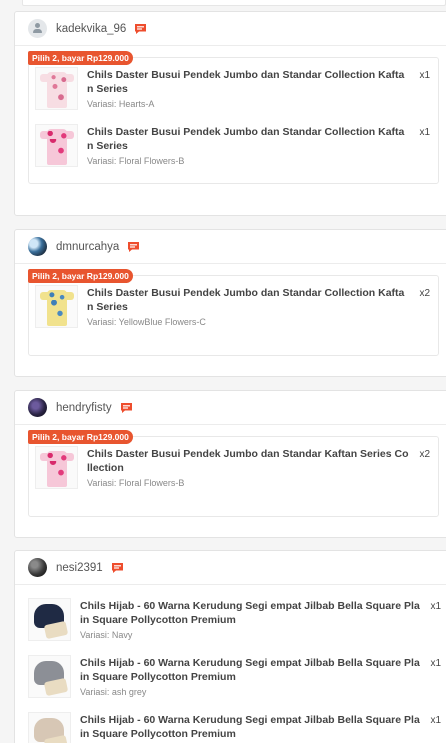  I want to click on product-variant: Variasi: ash grey, so click(113, 692).